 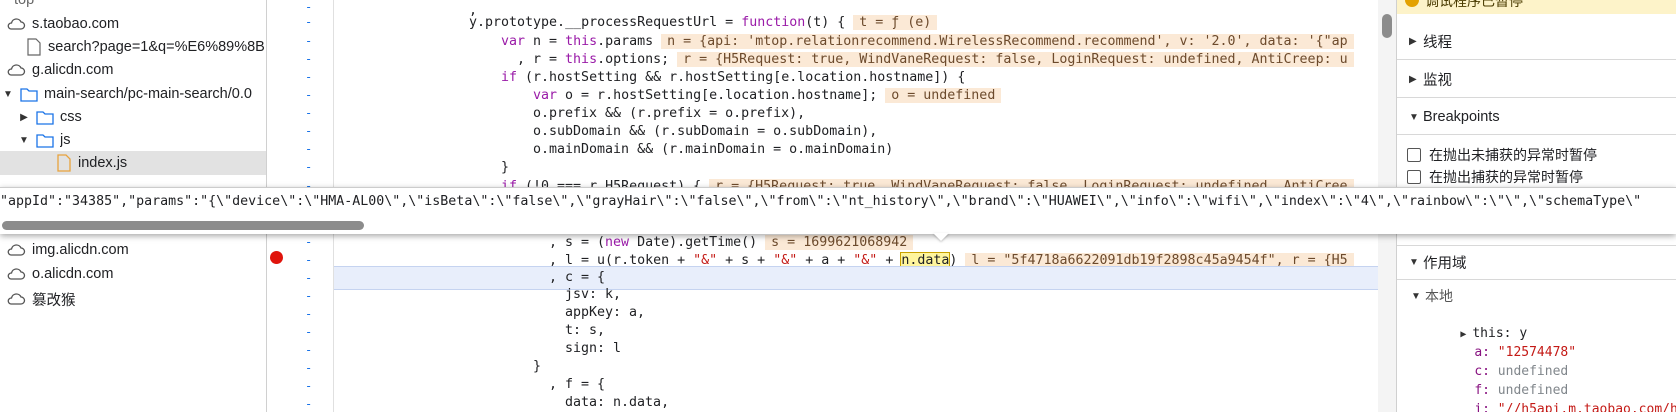 What do you see at coordinates (1586, 407) in the screenshot?
I see `scope-value: "//h5api.m.taobao.com/h5/mt` at bounding box center [1586, 407].